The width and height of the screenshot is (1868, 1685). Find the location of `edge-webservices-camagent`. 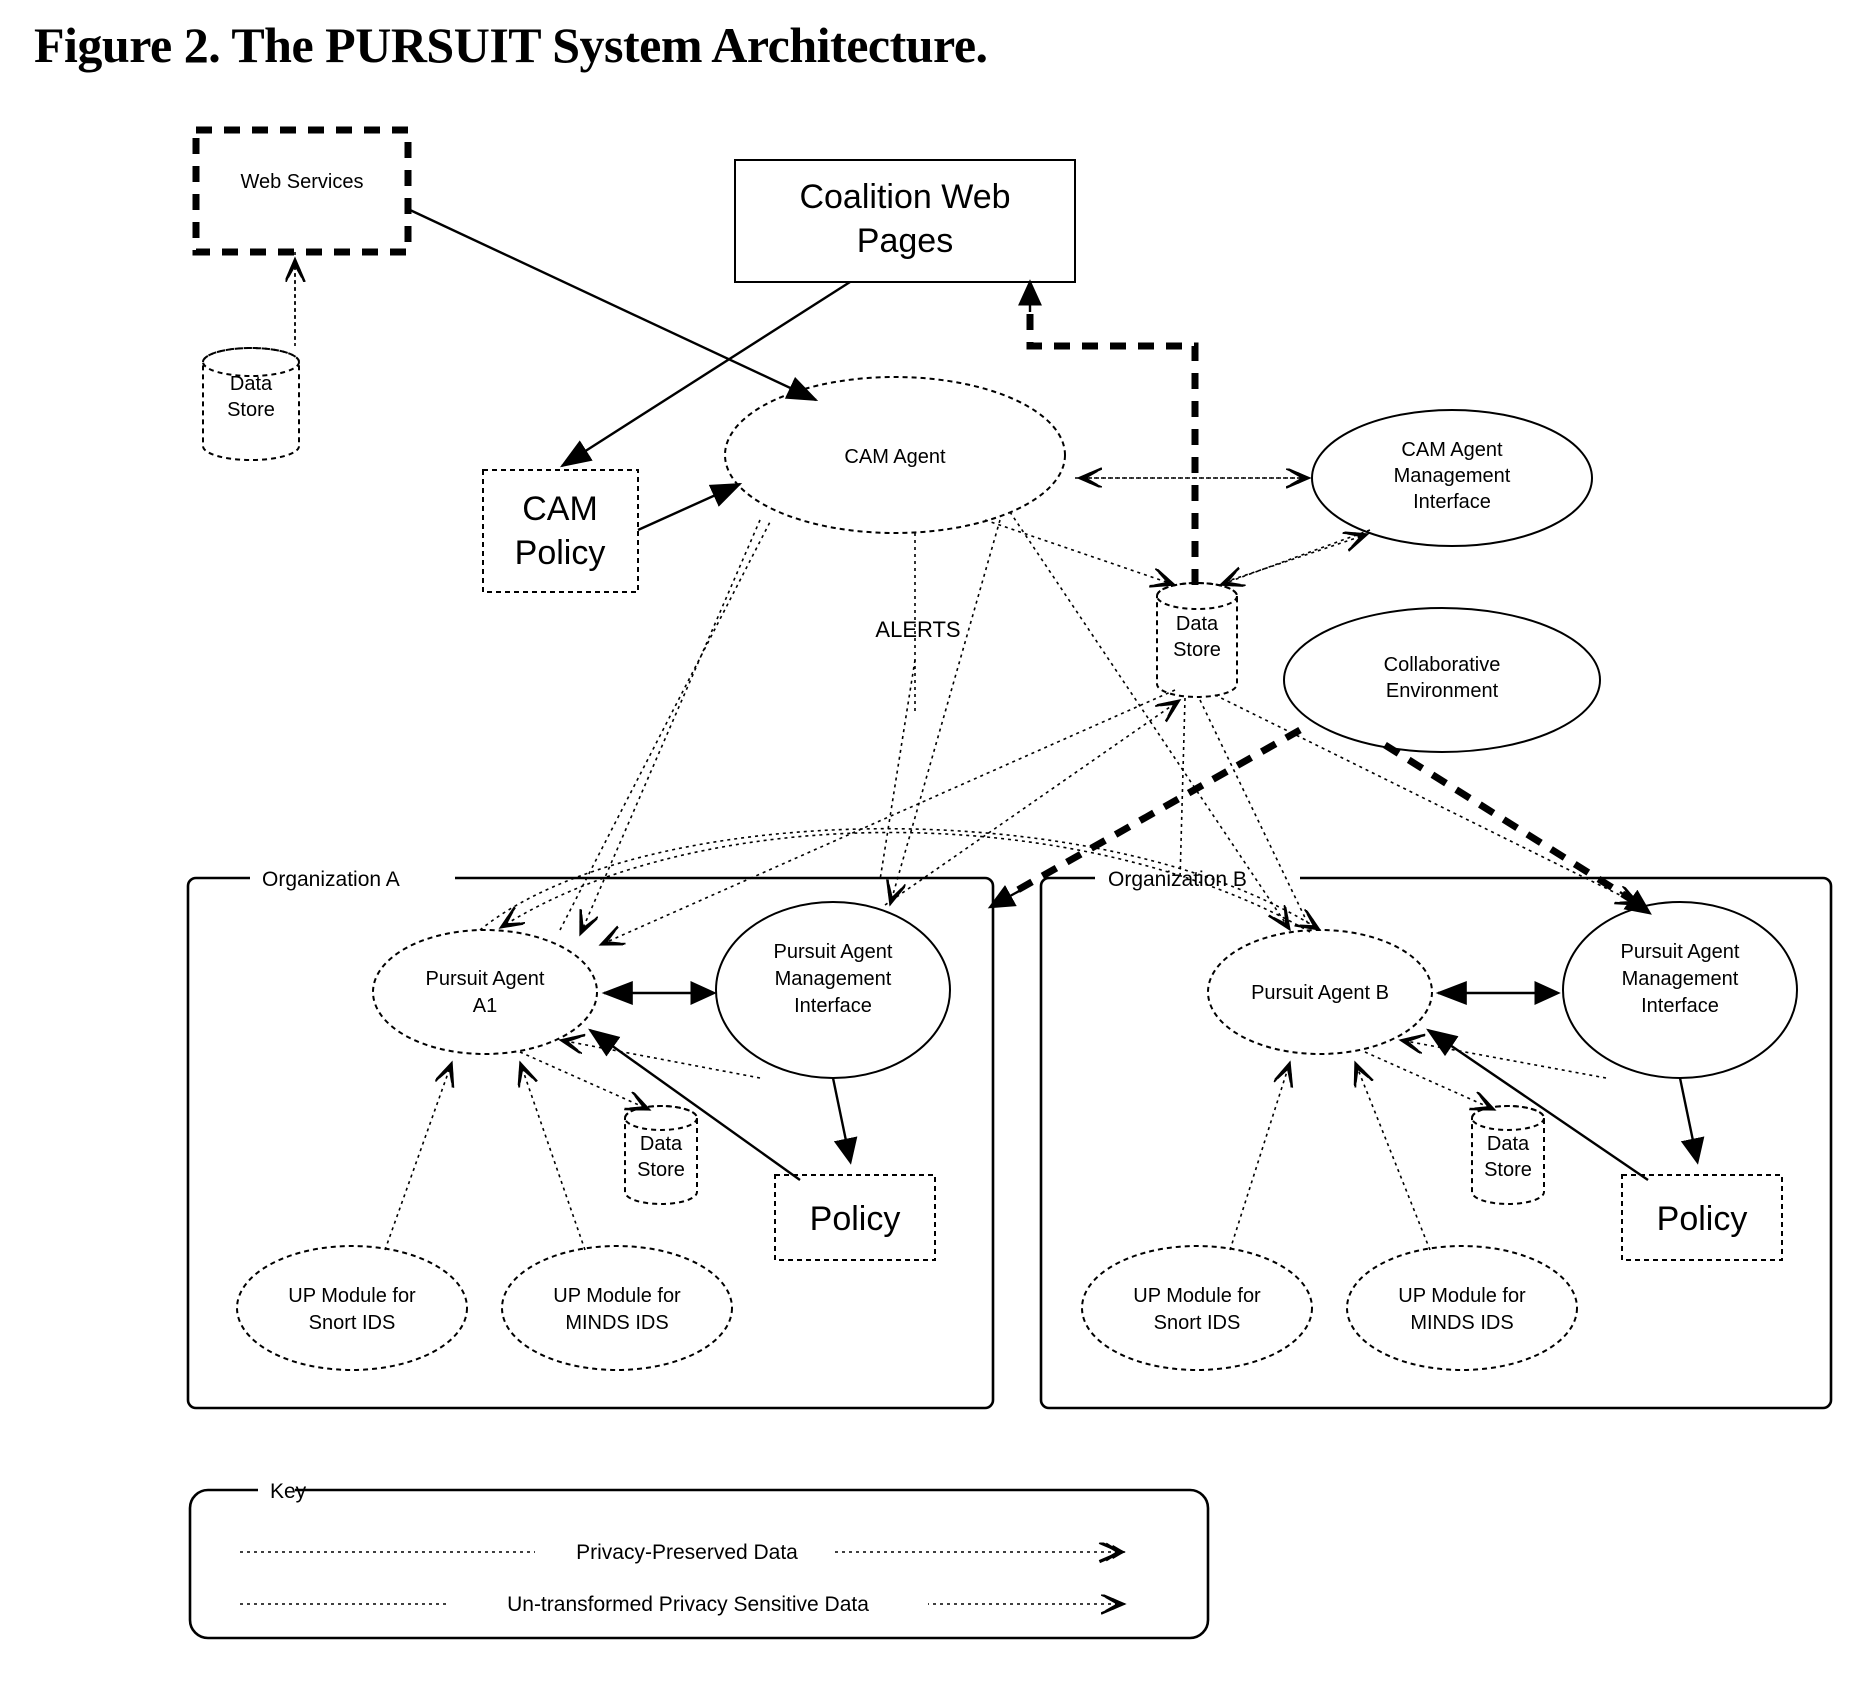

edge-webservices-camagent is located at coordinates (614, 305).